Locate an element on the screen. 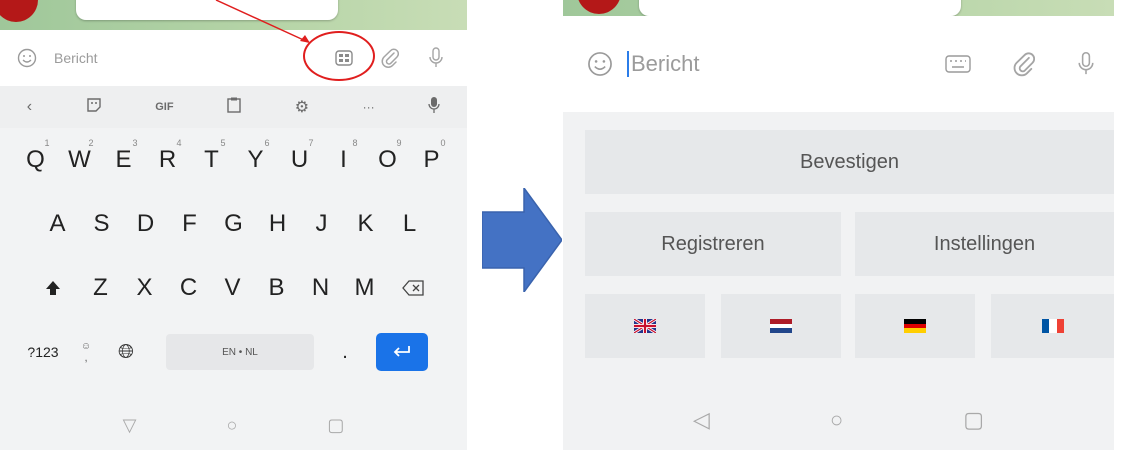  gif-button: GIF is located at coordinates (164, 107).